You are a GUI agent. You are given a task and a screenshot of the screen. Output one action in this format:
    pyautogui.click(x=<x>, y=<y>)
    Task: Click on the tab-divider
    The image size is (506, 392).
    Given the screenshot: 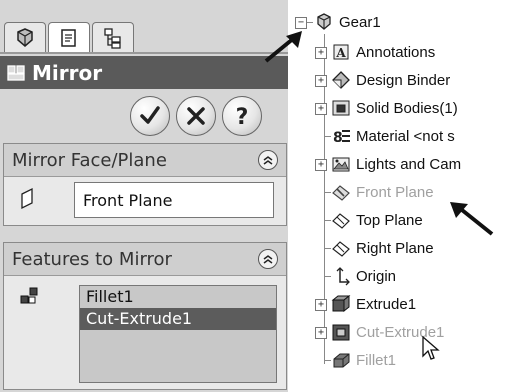 What is the action you would take?
    pyautogui.click(x=144, y=53)
    